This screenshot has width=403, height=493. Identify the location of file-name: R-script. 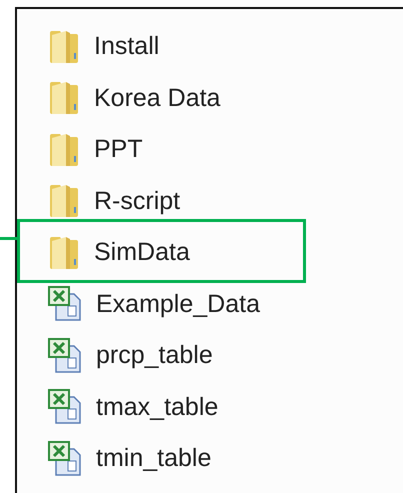
(137, 201).